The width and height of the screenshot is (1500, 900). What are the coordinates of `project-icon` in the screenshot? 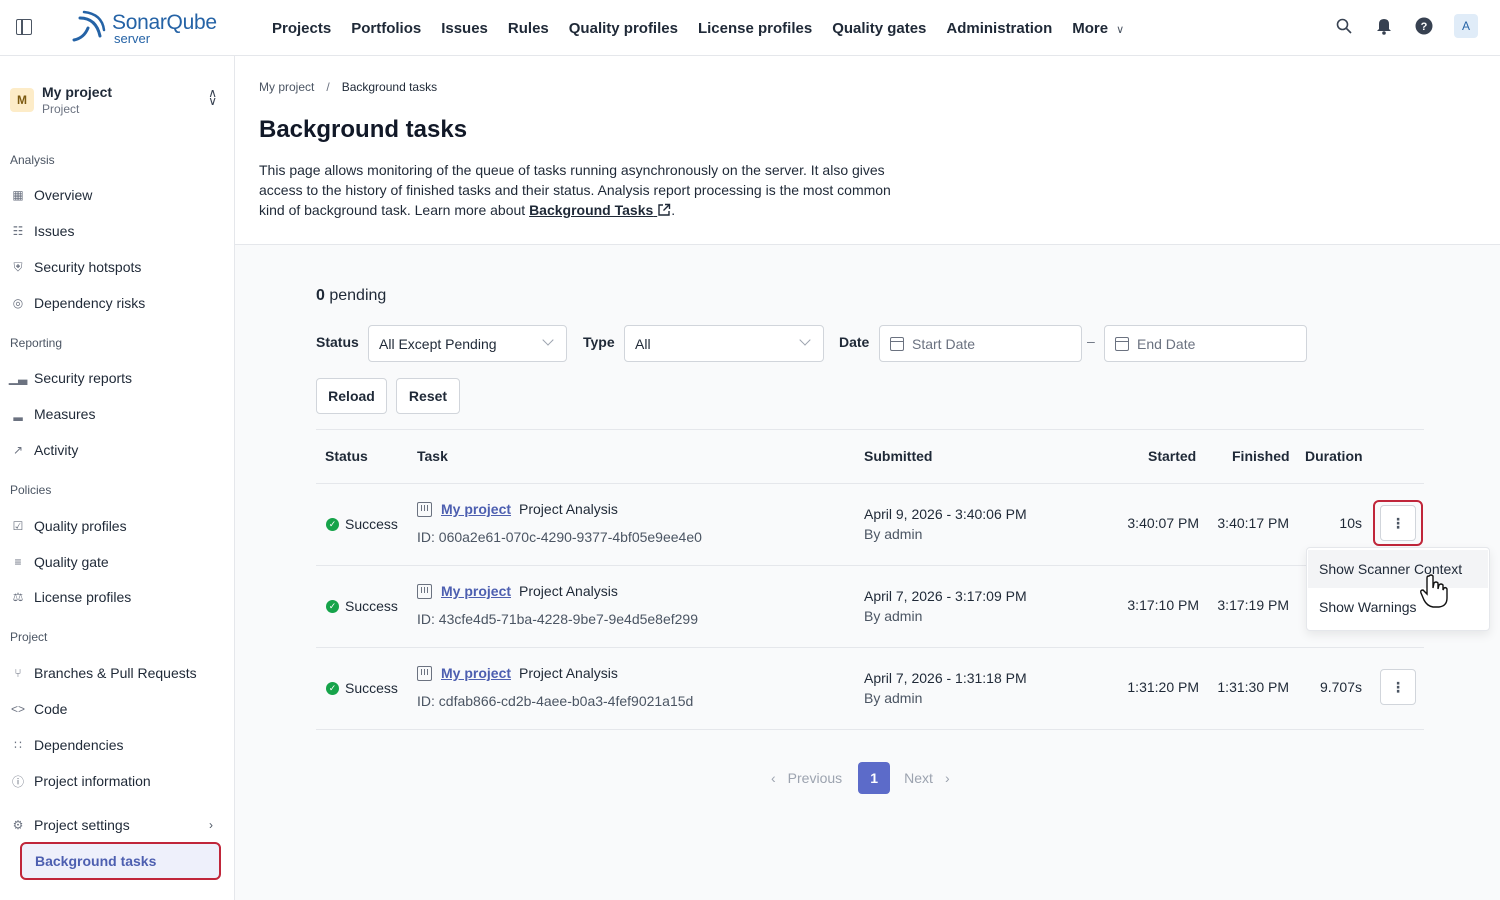 It's located at (424, 509).